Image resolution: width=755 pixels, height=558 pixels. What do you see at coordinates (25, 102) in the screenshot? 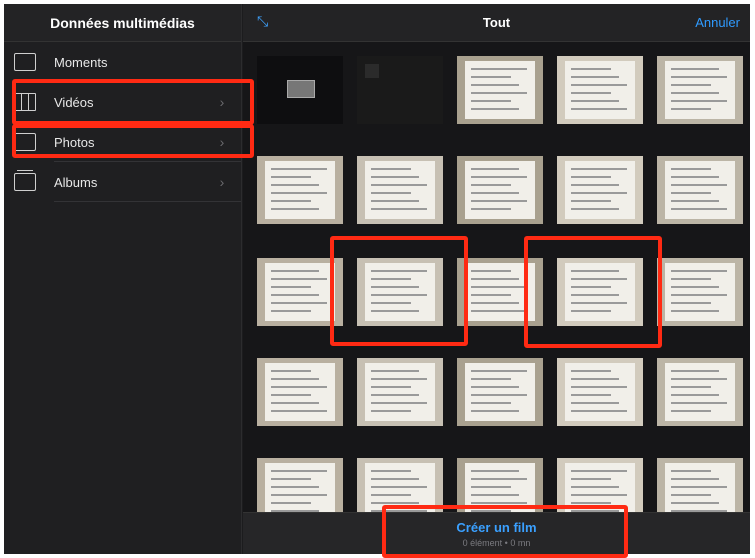
I see `film-icon` at bounding box center [25, 102].